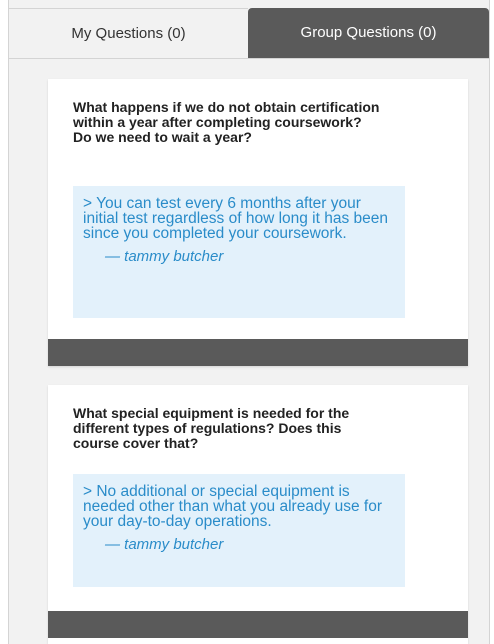 Image resolution: width=494 pixels, height=644 pixels. What do you see at coordinates (128, 33) in the screenshot?
I see `tab-my-questions: My Questions (0)` at bounding box center [128, 33].